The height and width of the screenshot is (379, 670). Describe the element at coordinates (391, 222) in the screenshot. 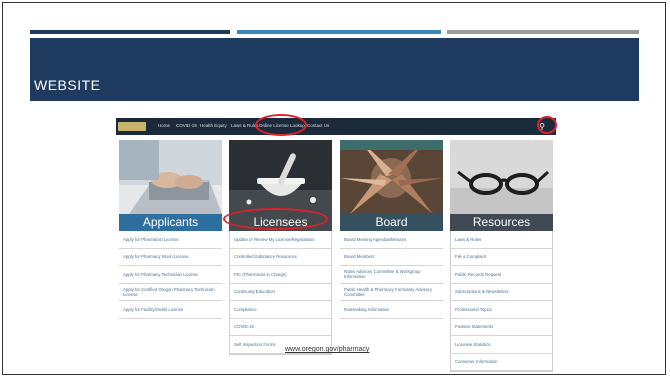

I see `board-title: Board` at that location.